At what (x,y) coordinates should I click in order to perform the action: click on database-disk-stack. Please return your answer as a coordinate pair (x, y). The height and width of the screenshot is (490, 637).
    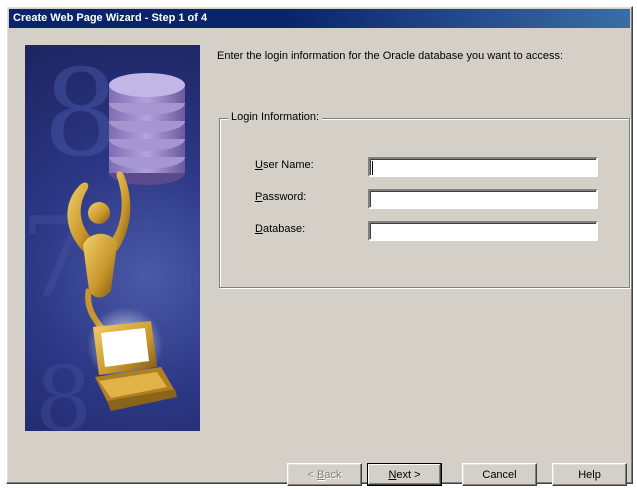
    Looking at the image, I should click on (147, 129).